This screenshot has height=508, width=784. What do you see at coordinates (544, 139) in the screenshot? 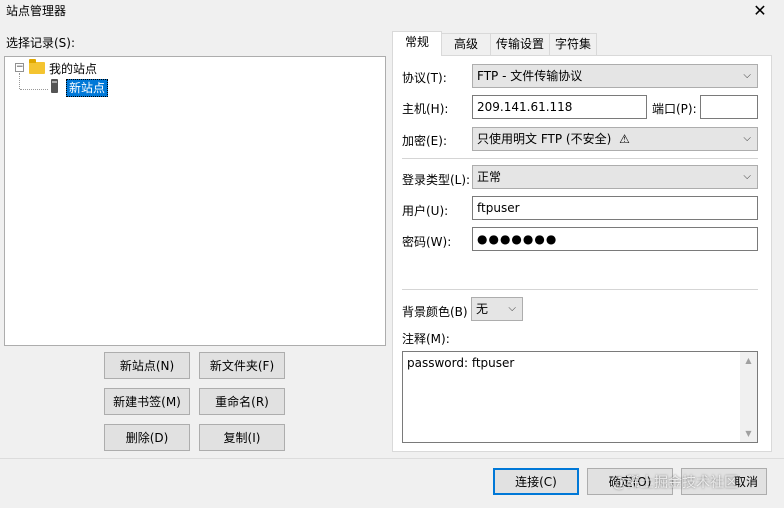
I see `encryption-value: 只使用明文 FTP (不安全)` at bounding box center [544, 139].